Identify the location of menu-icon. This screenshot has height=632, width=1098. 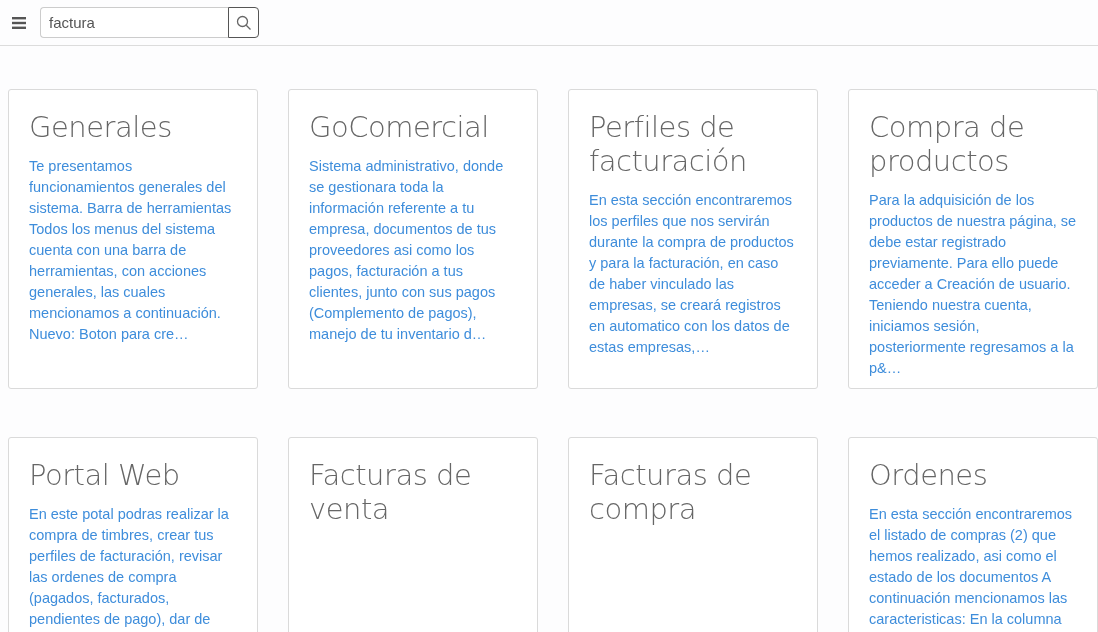
(19, 22).